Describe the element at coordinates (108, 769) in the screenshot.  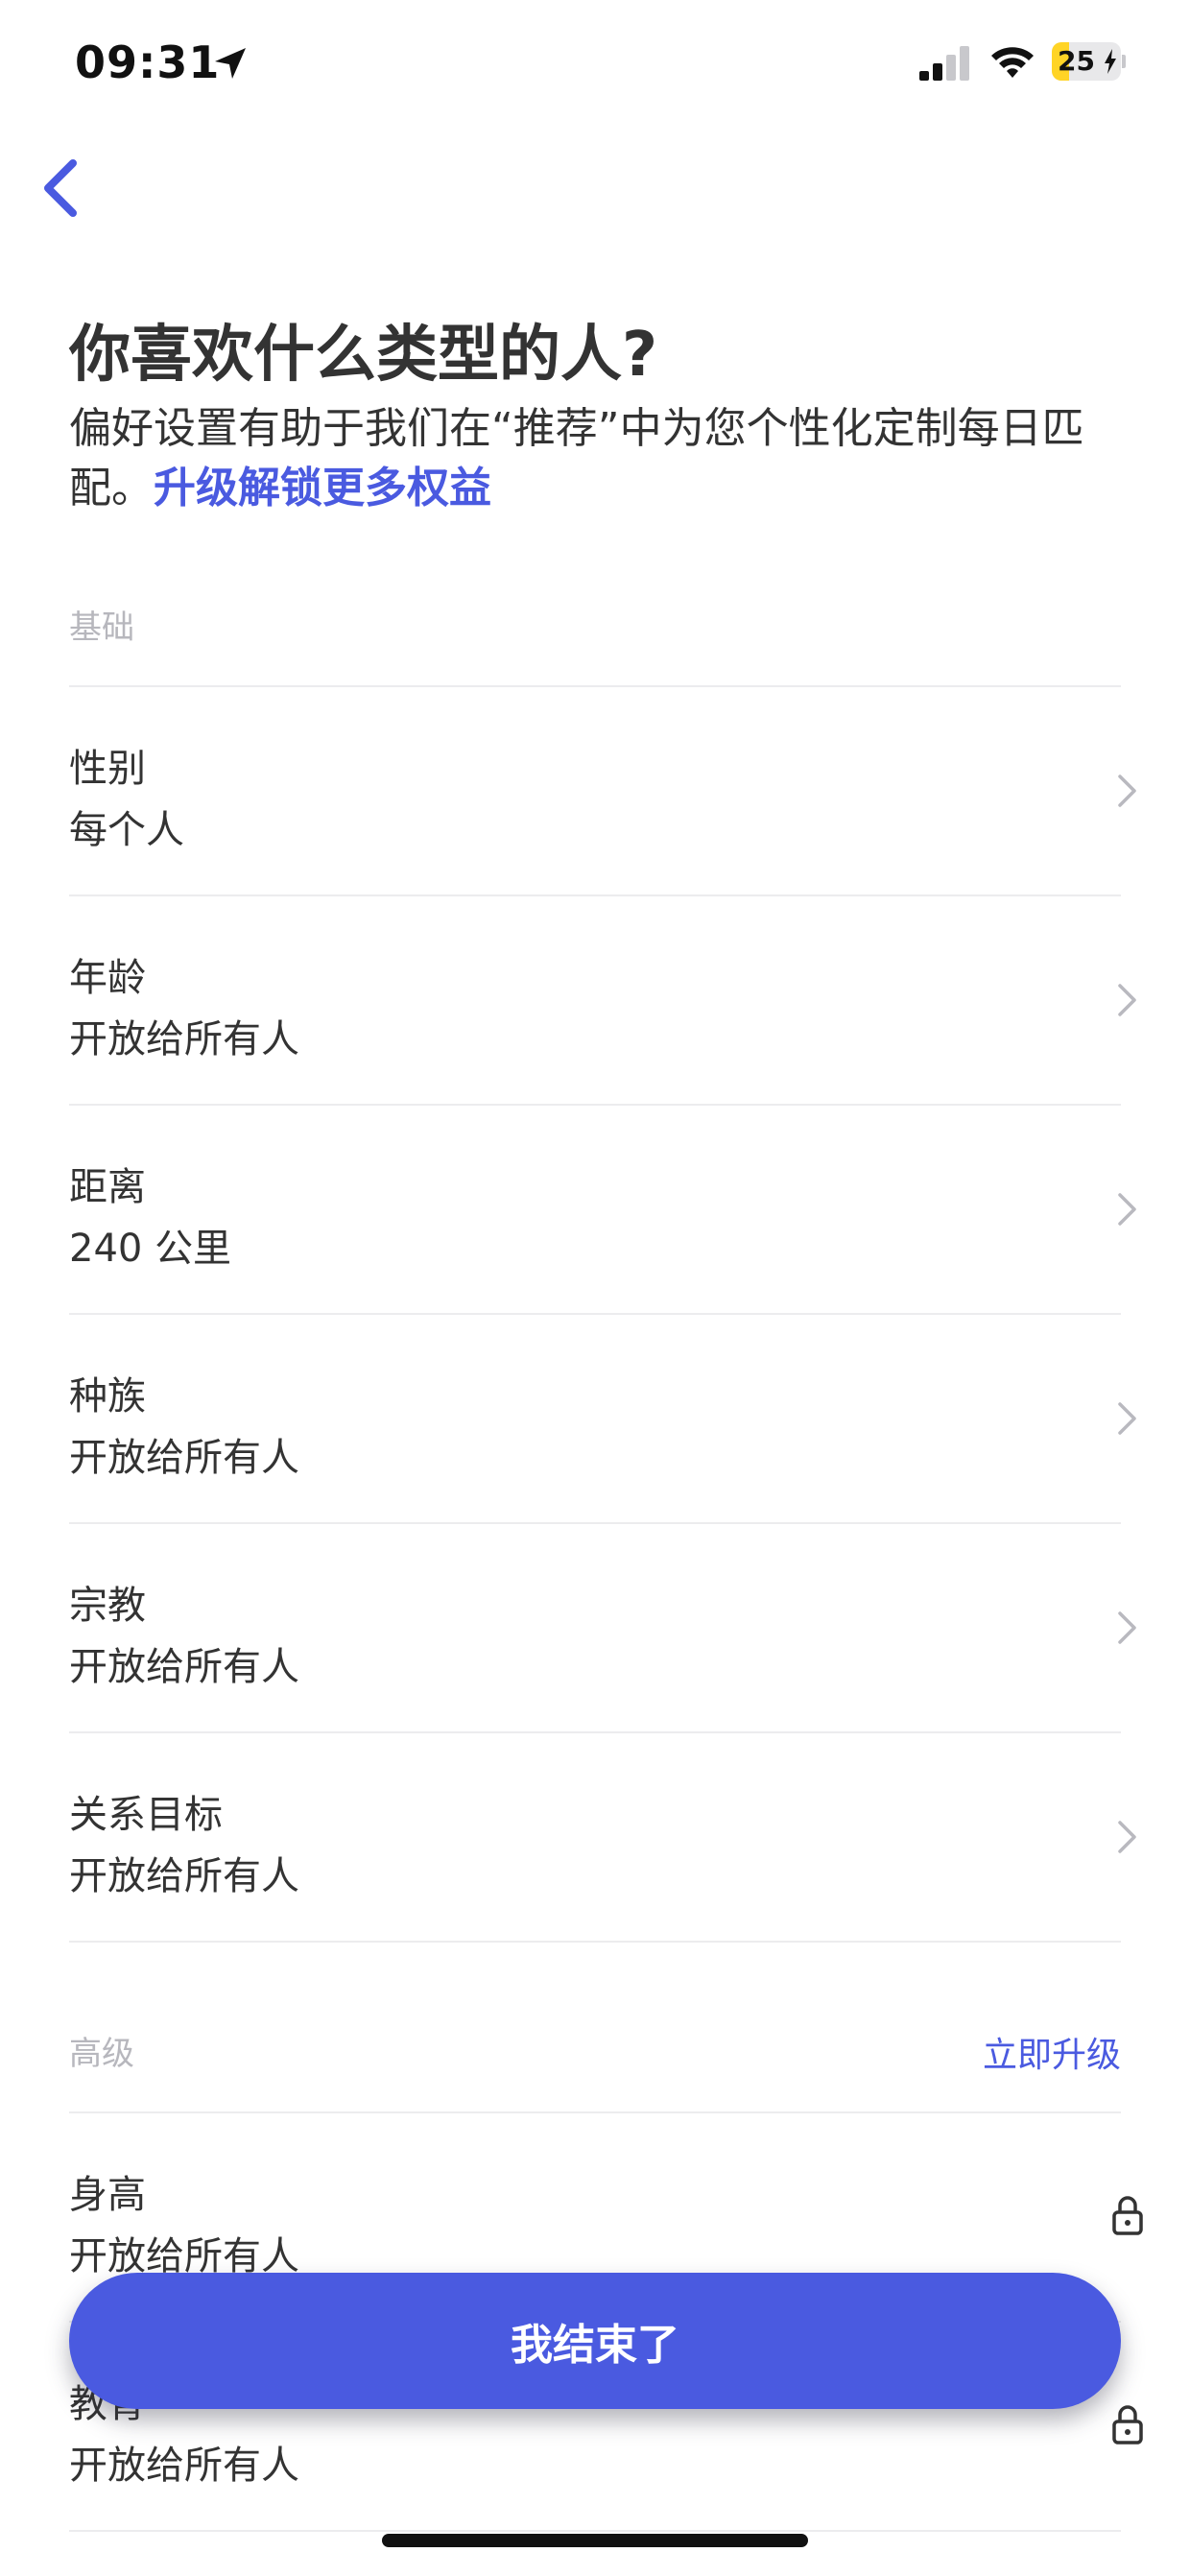
I see `row-label: 性别` at that location.